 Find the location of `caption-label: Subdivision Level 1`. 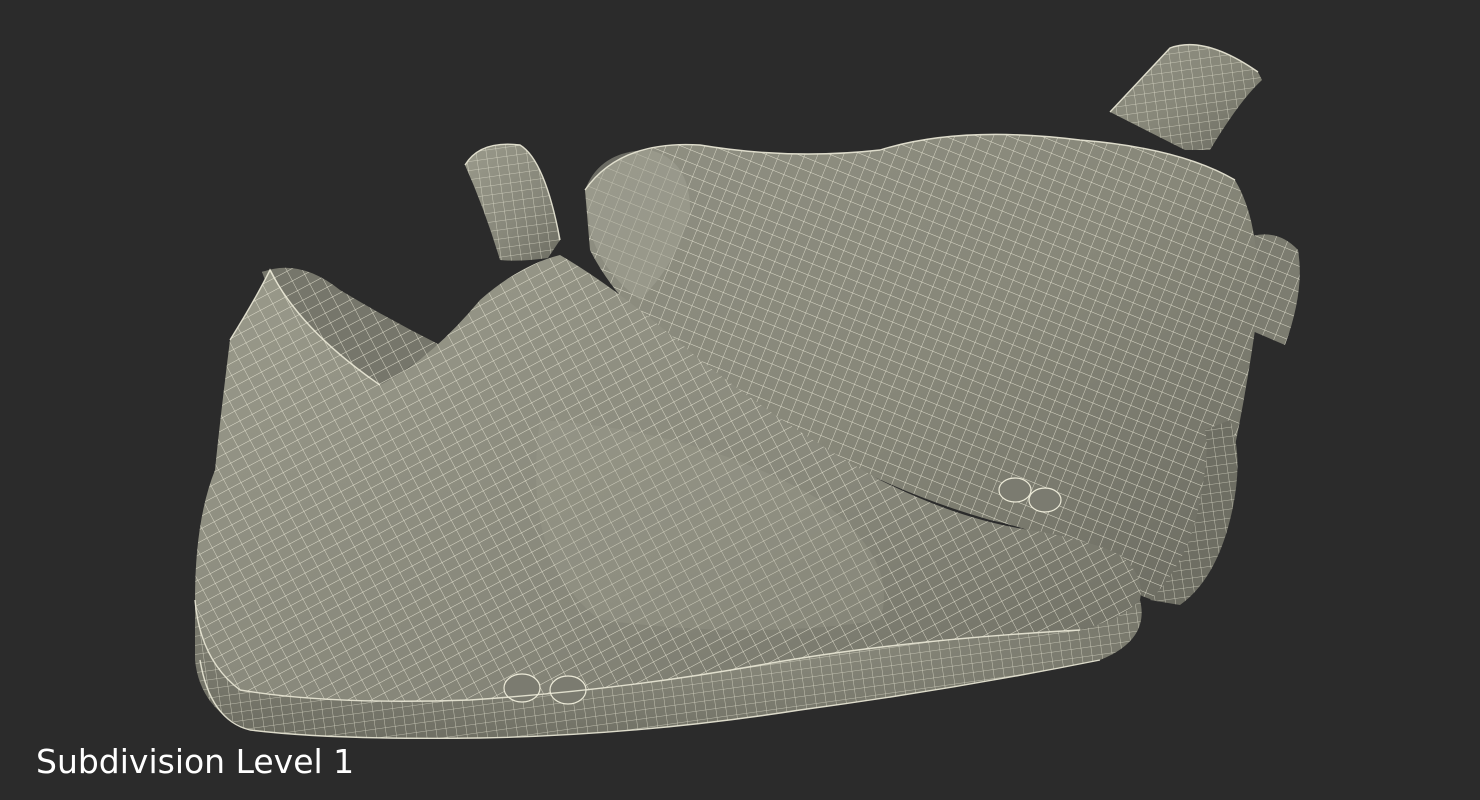

caption-label: Subdivision Level 1 is located at coordinates (195, 761).